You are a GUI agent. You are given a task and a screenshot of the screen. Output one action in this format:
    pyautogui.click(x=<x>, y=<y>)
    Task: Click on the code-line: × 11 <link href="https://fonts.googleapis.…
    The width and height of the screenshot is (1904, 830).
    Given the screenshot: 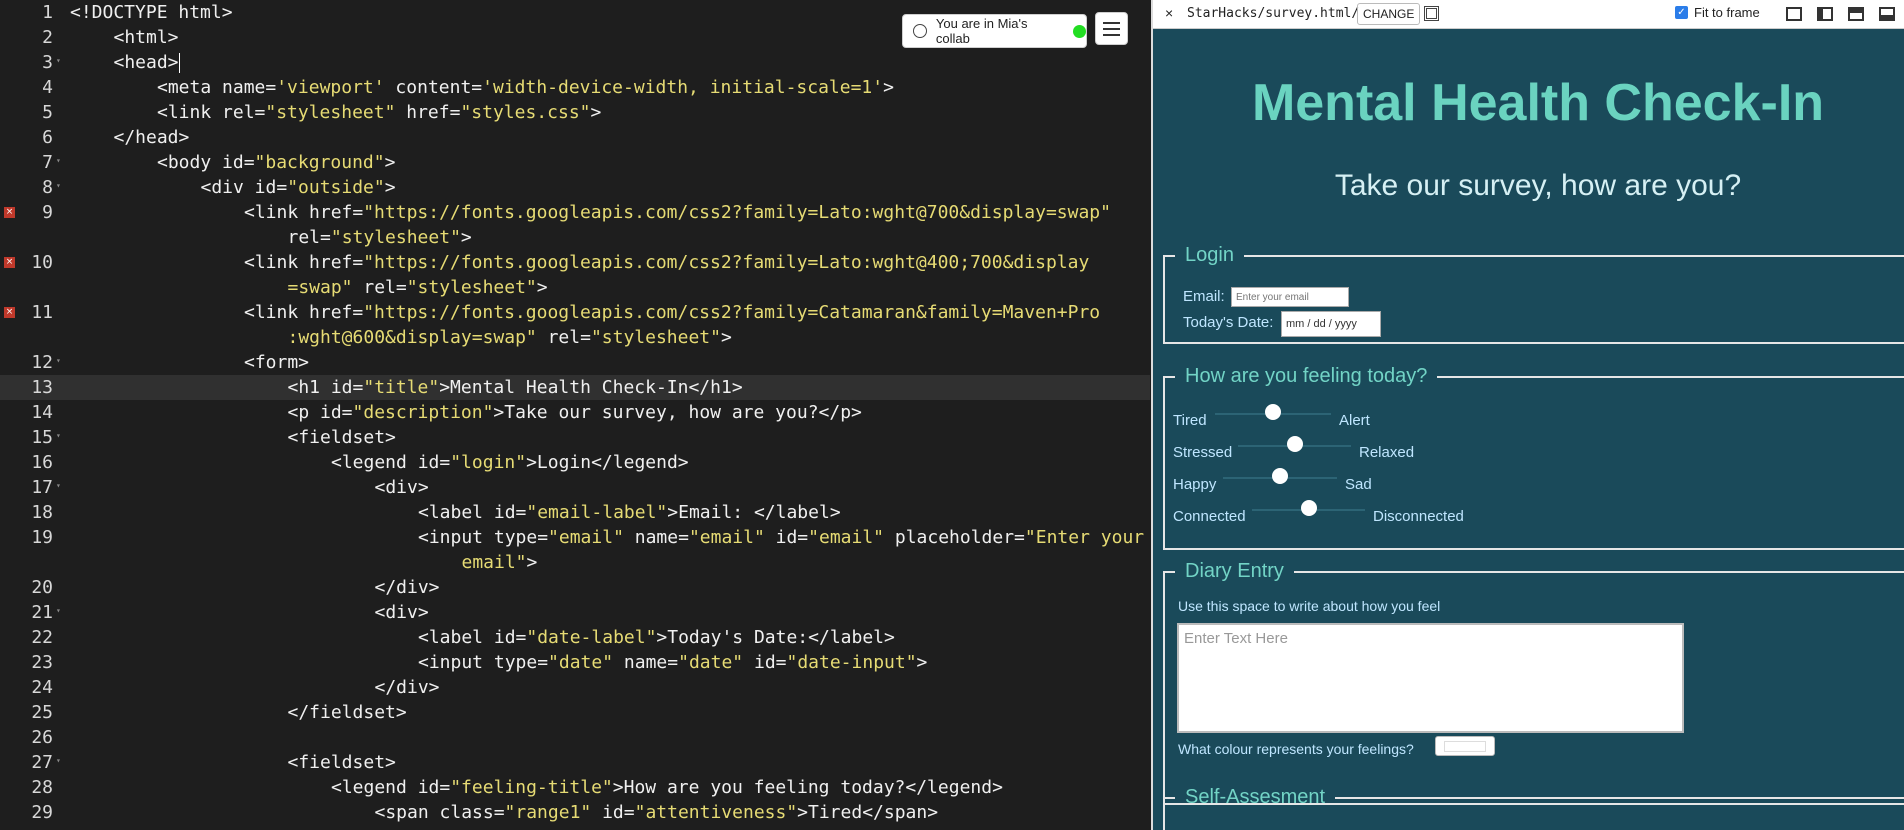 What is the action you would take?
    pyautogui.click(x=575, y=312)
    